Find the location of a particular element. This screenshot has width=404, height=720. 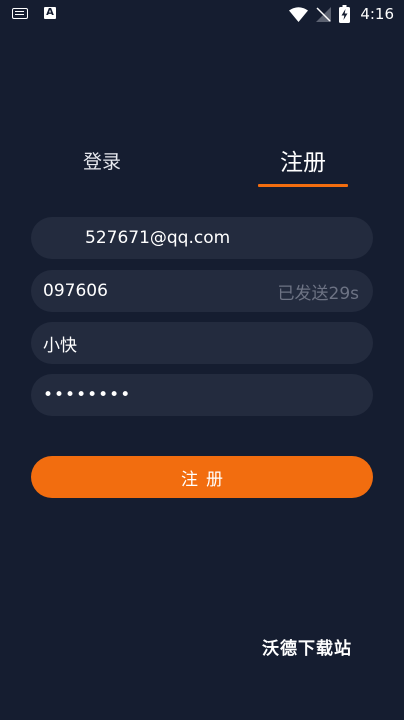

nickname-field: 小快 is located at coordinates (202, 343).